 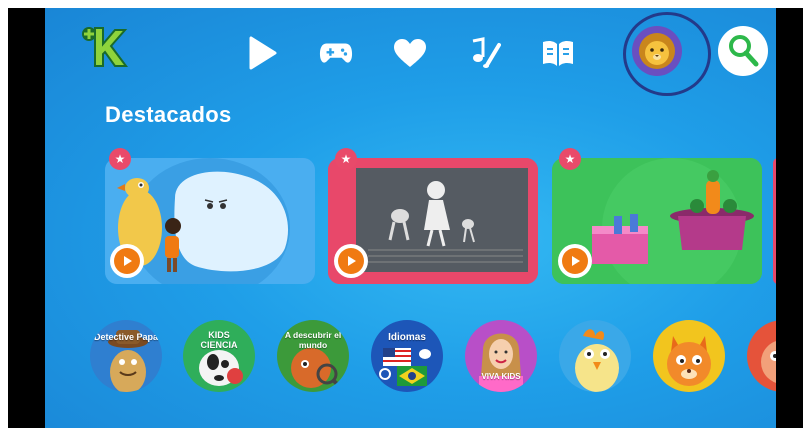 What do you see at coordinates (126, 337) in the screenshot?
I see `channel-label: Detective Papa` at bounding box center [126, 337].